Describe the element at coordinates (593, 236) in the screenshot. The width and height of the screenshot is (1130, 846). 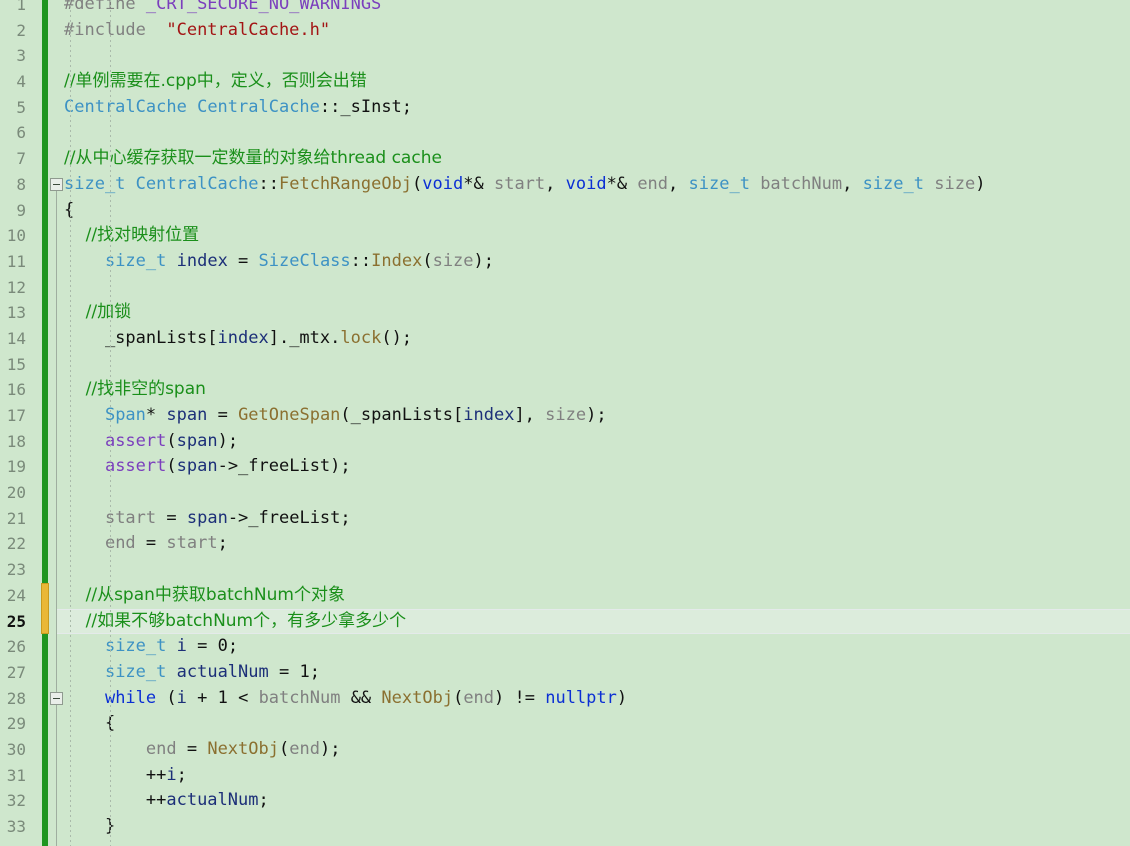
I see `code-line: //找对映射位置` at that location.